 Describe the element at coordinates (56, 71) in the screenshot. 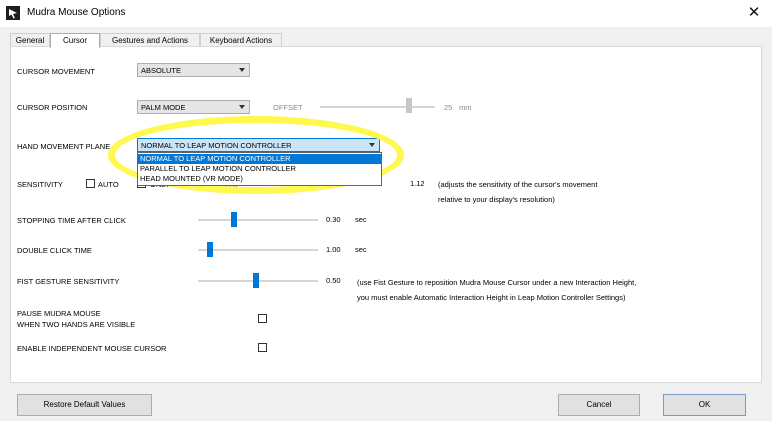

I see `cursor-movement-label: CURSOR MOVEMENT` at that location.